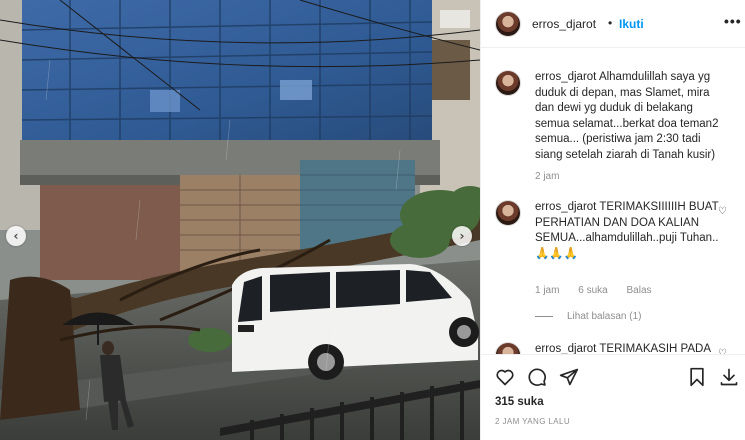 This screenshot has height=440, width=745. Describe the element at coordinates (733, 21) in the screenshot. I see `more-options-icon: •••` at that location.